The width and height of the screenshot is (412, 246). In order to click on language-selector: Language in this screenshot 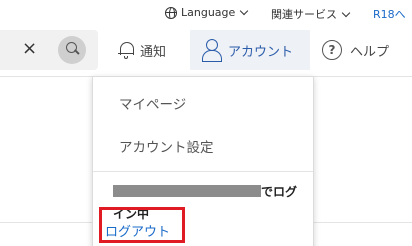, I will do `click(207, 12)`.